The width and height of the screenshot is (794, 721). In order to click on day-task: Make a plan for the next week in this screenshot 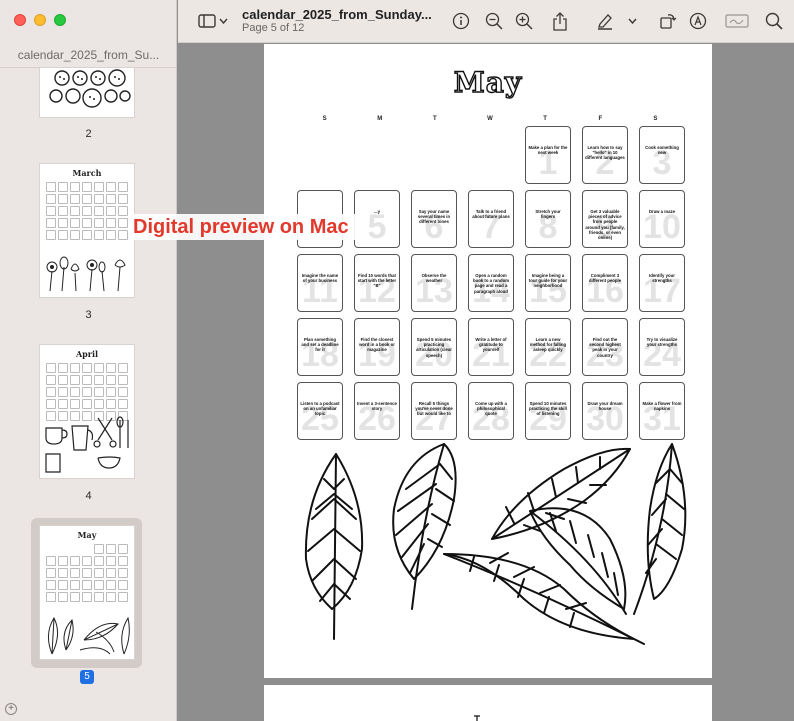, I will do `click(548, 150)`.